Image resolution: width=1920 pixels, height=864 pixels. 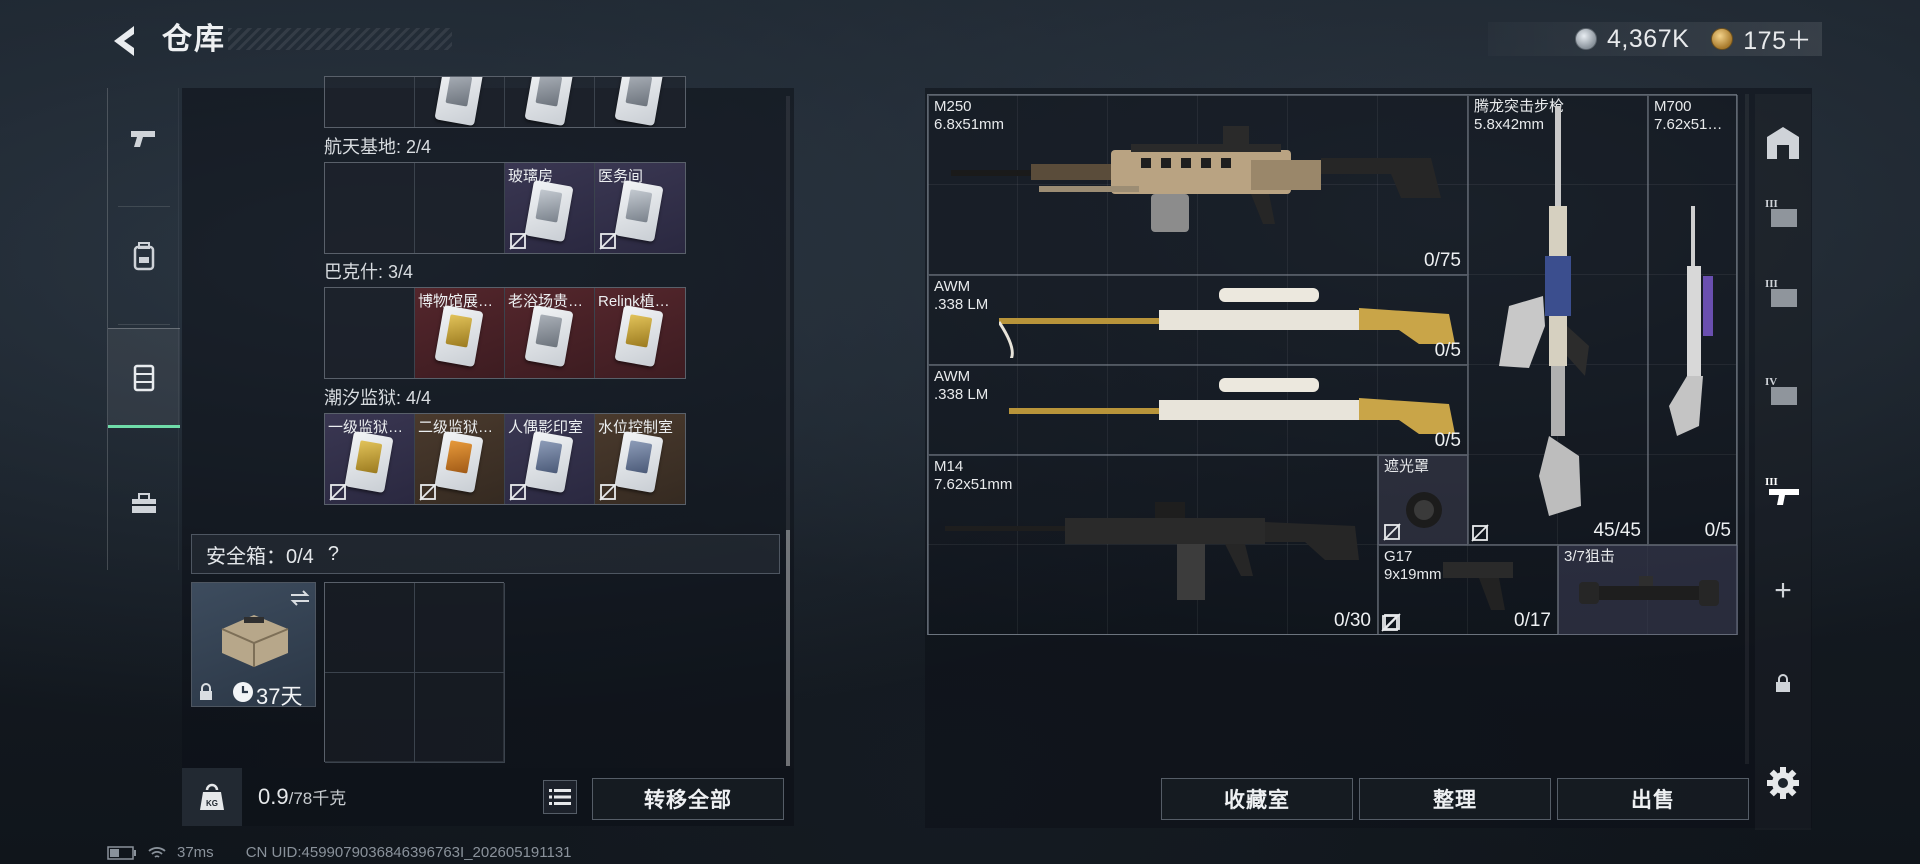 I want to click on attachment-slot-lens-hood: 遮光罩, so click(x=1423, y=500).